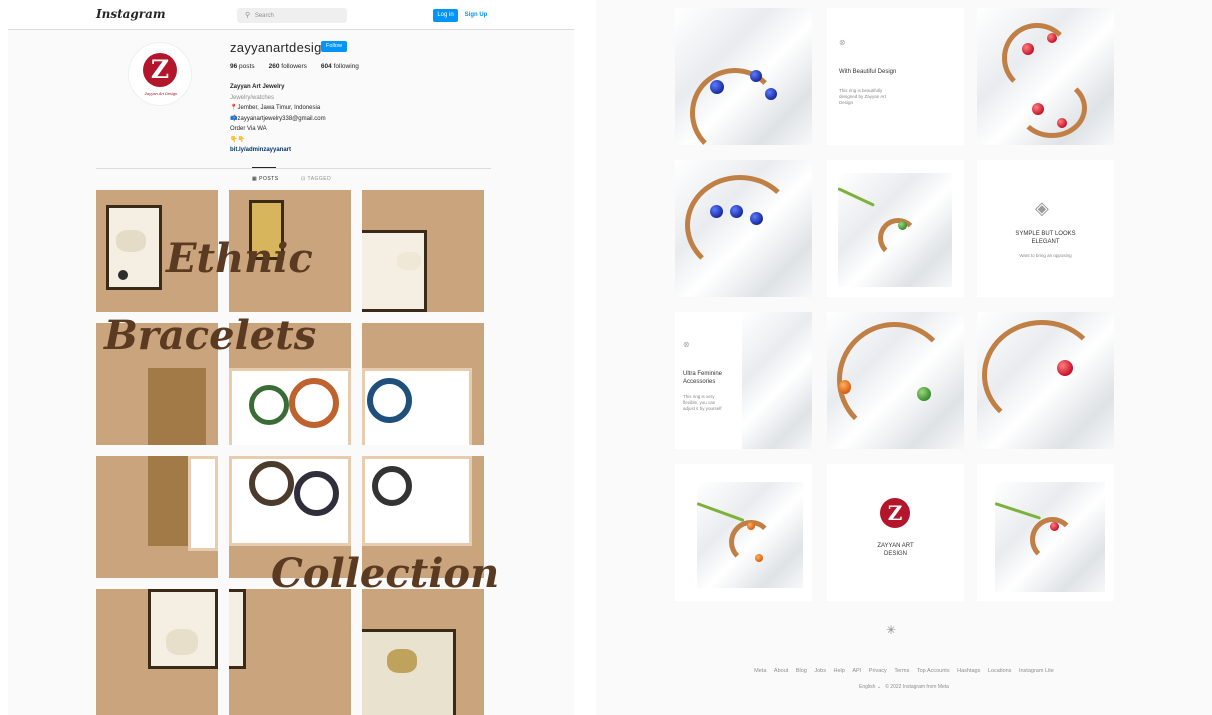  I want to click on posts-stat: 96 posts, so click(242, 66).